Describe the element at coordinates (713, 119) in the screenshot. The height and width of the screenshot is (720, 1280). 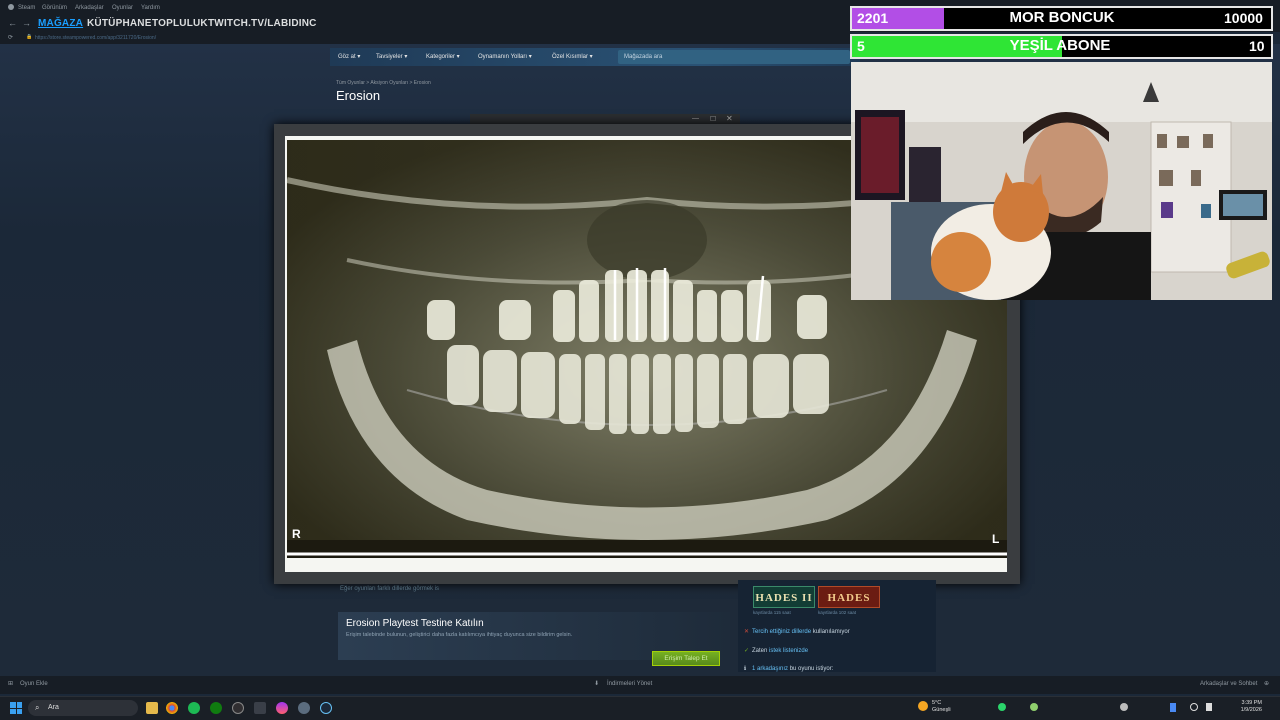
I see `maximize-icon: ☐` at that location.